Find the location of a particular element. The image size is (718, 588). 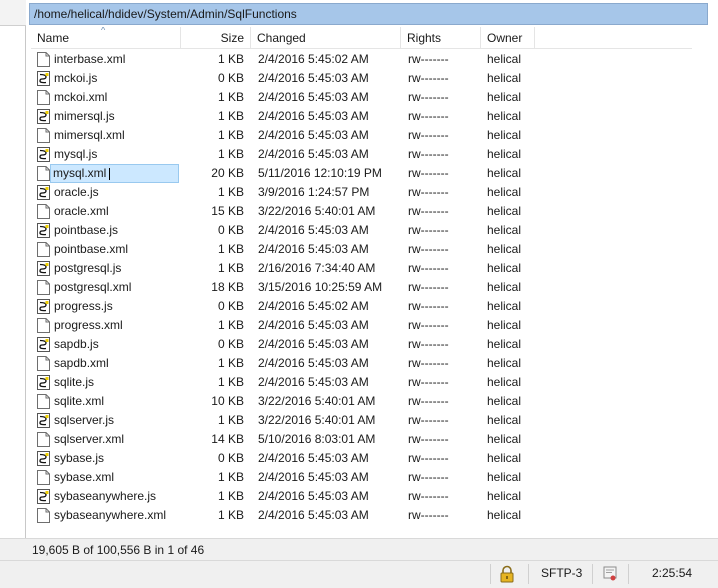

column-owner-label: Owner is located at coordinates (505, 38).